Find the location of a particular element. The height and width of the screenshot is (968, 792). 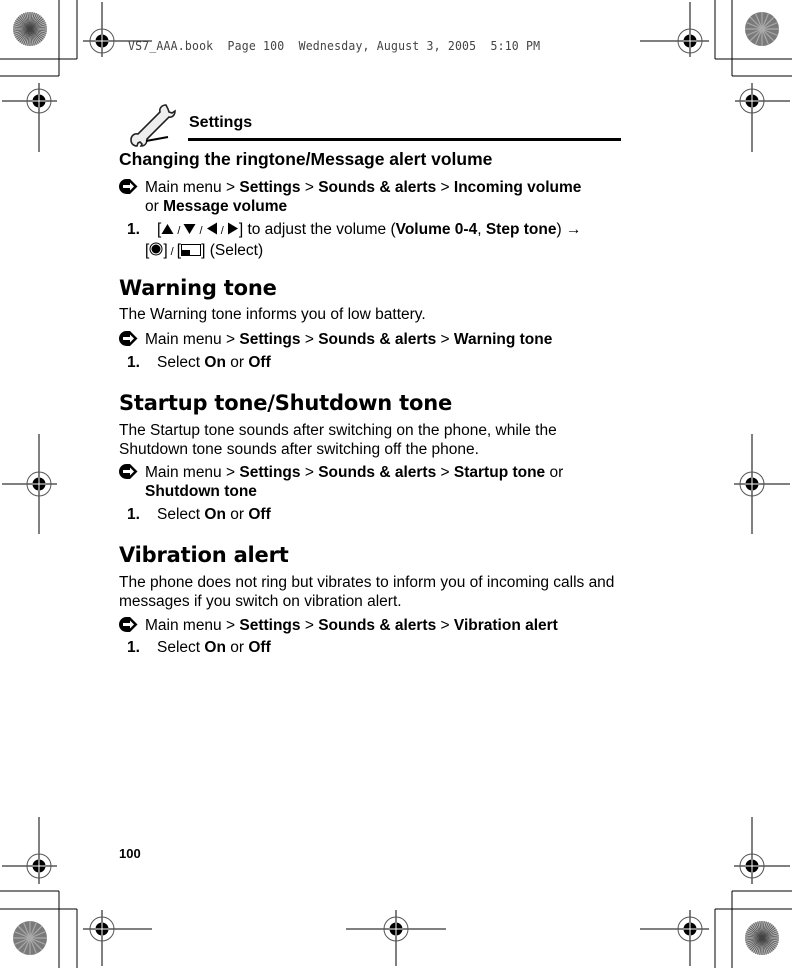

section-heading-vibration-alert: Vibration alert is located at coordinates (204, 555).